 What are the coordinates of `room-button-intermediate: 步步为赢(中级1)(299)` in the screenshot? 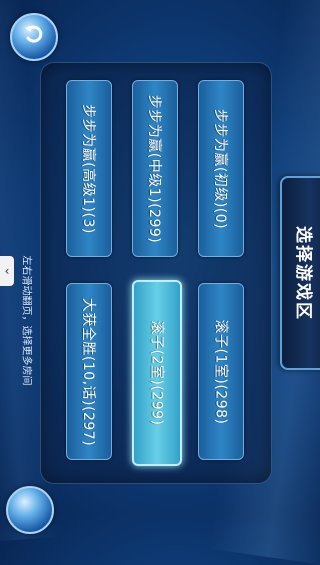 It's located at (155, 168).